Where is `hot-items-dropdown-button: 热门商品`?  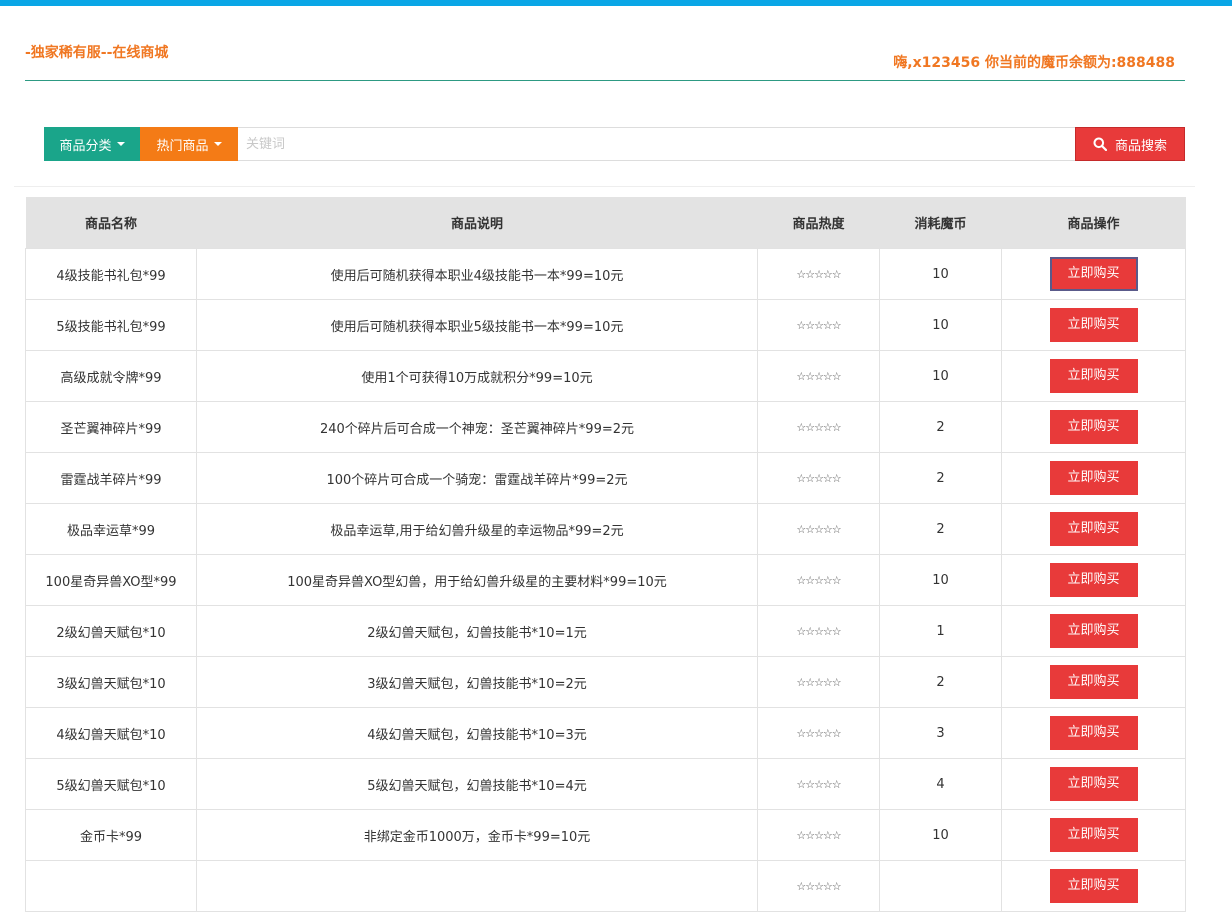
hot-items-dropdown-button: 热门商品 is located at coordinates (189, 144).